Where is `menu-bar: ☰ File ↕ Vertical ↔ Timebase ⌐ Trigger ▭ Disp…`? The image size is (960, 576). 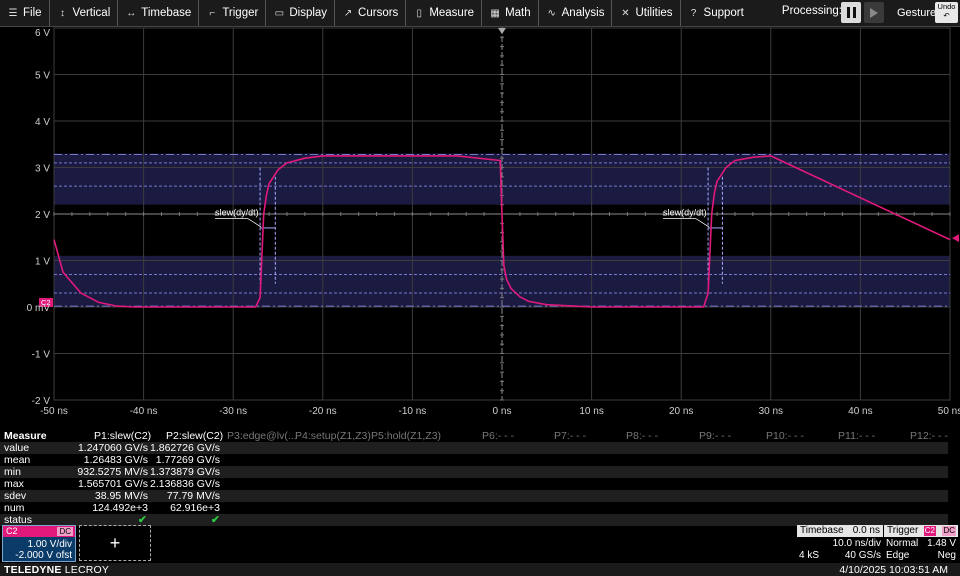 menu-bar: ☰ File ↕ Vertical ↔ Timebase ⌐ Trigger ▭ Disp… is located at coordinates (480, 13).